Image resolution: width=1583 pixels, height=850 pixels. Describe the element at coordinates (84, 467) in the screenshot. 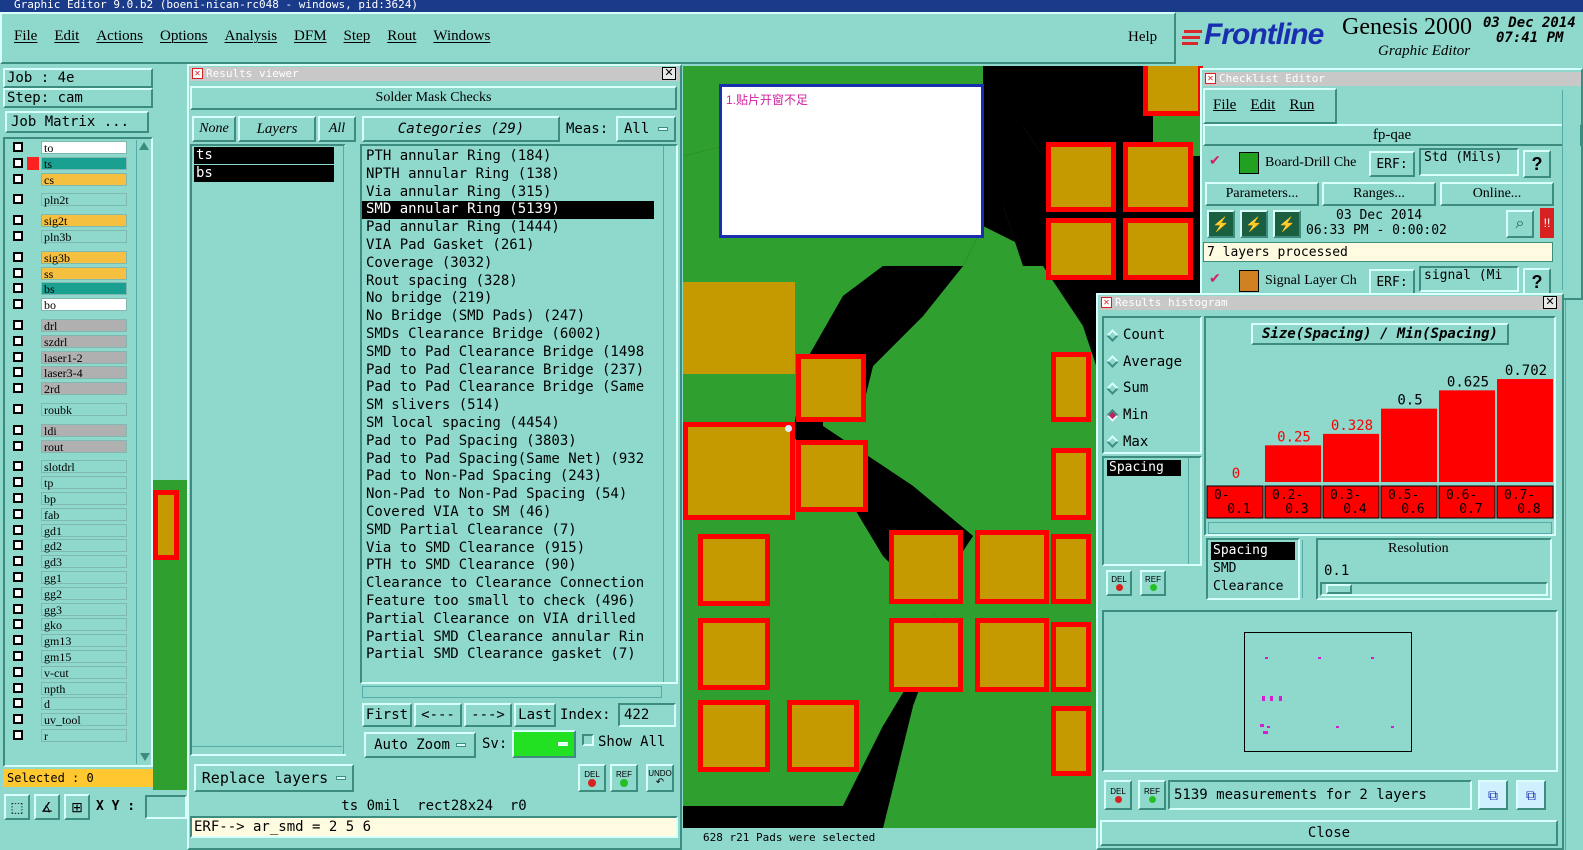

I see `layer-name: slotdrl` at that location.